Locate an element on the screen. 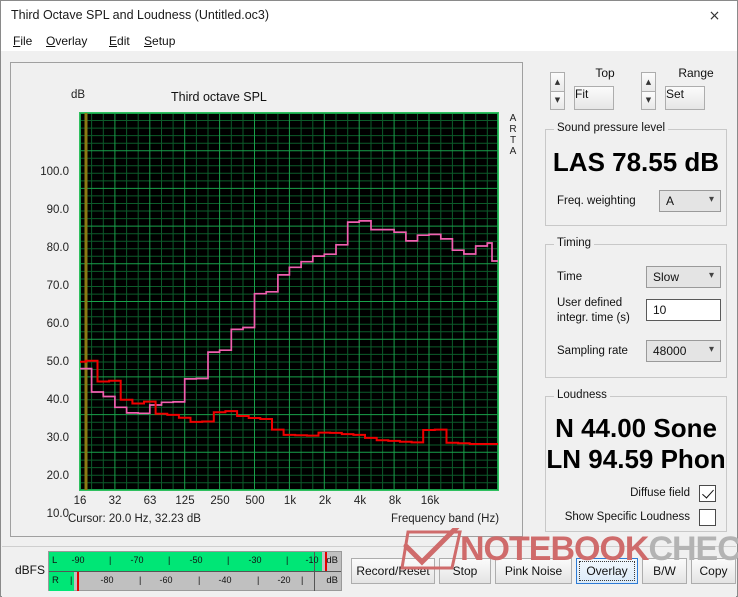 Image resolution: width=738 pixels, height=597 pixels. arta-letter-a: A is located at coordinates (513, 118).